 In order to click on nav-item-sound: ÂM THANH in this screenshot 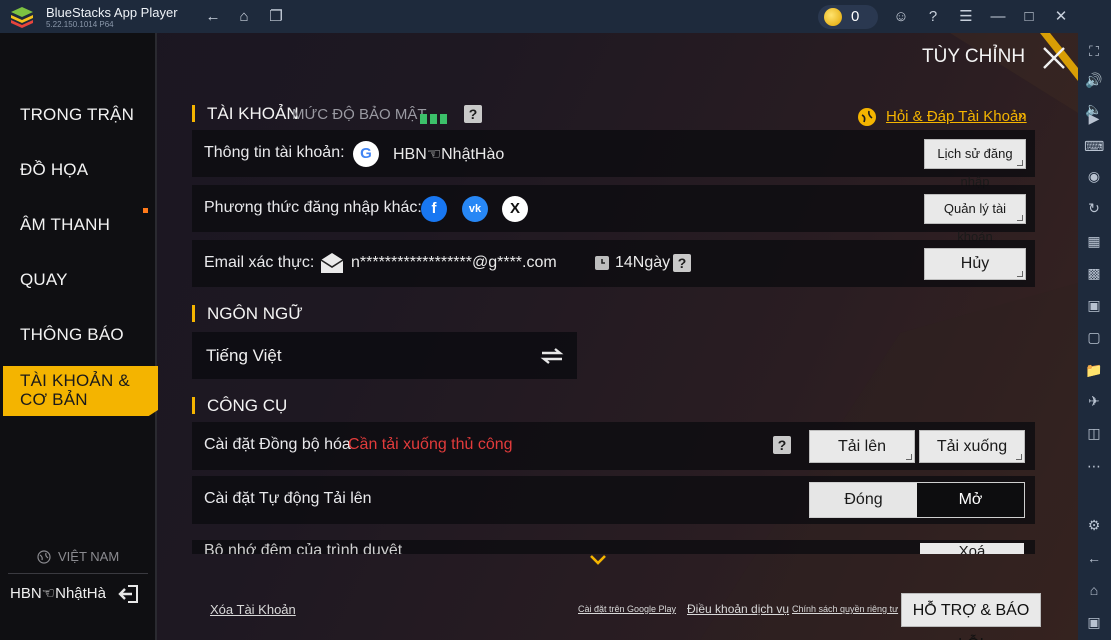, I will do `click(65, 225)`.